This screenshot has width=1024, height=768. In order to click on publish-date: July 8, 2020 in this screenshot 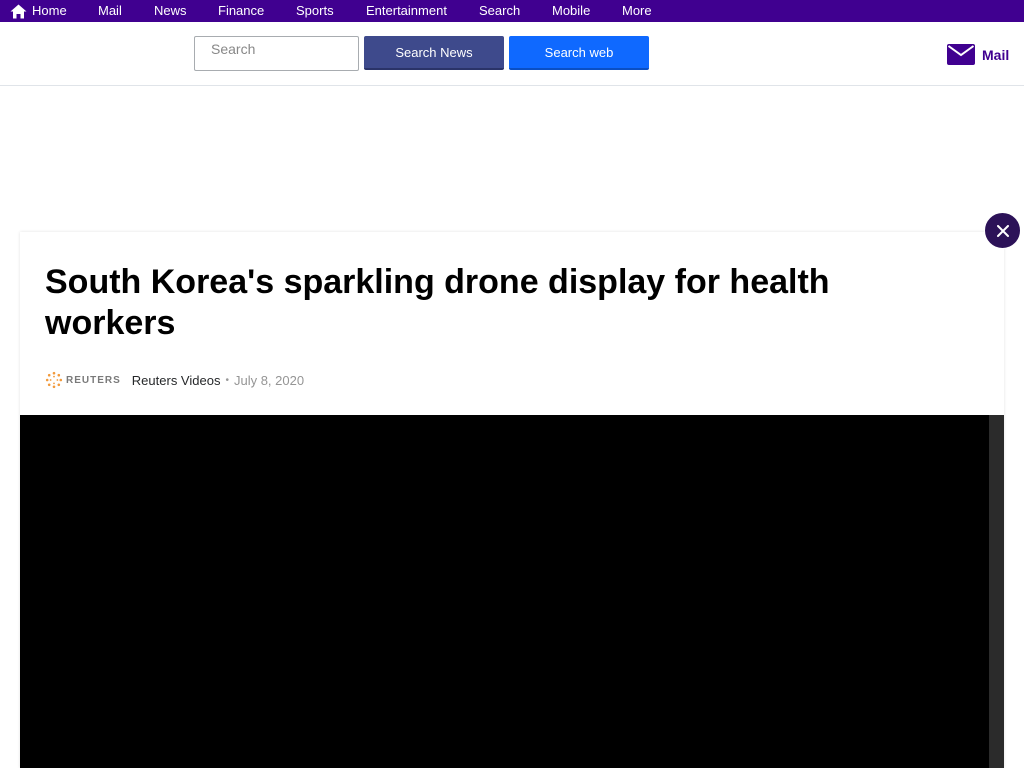, I will do `click(269, 380)`.